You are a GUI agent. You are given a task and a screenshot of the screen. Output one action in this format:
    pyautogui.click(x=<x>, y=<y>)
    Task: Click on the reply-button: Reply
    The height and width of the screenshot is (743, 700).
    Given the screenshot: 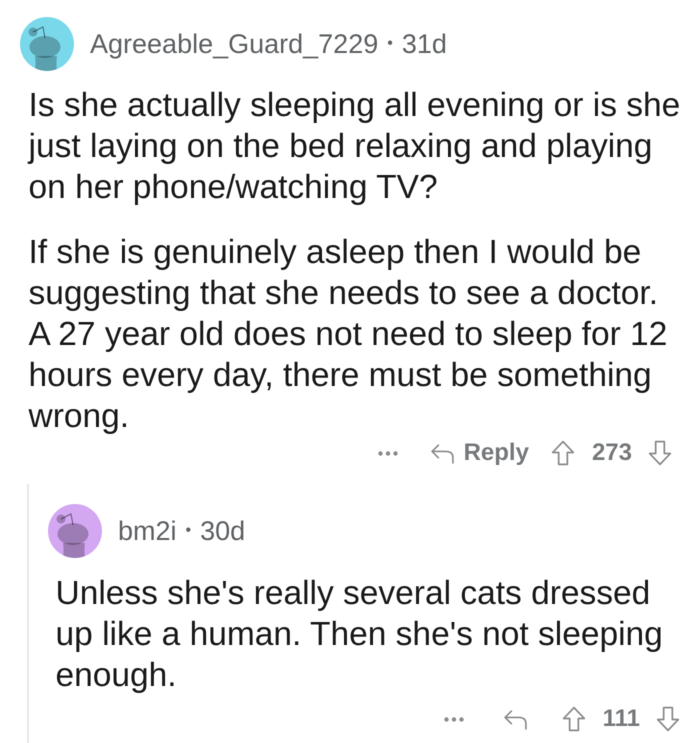 What is the action you would take?
    pyautogui.click(x=479, y=453)
    